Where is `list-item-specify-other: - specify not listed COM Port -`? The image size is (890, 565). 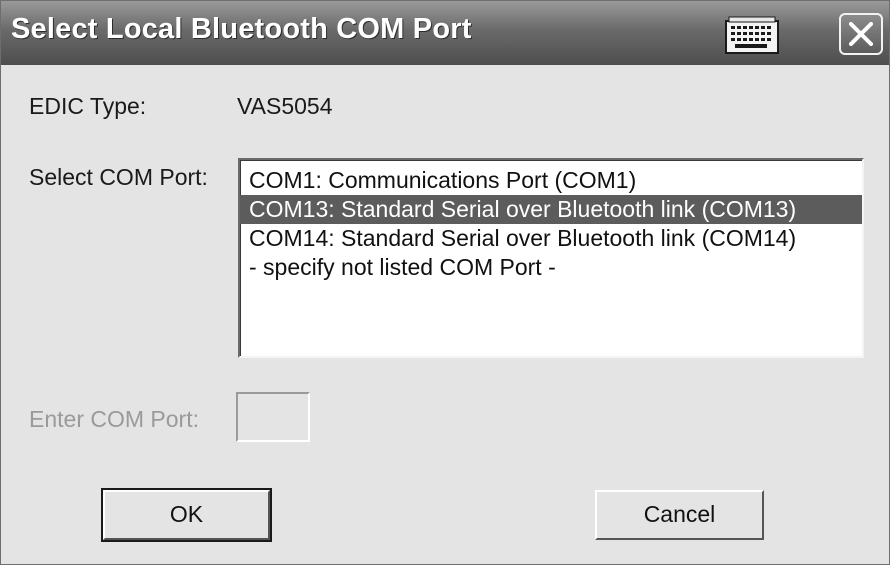 list-item-specify-other: - specify not listed COM Port - is located at coordinates (551, 267).